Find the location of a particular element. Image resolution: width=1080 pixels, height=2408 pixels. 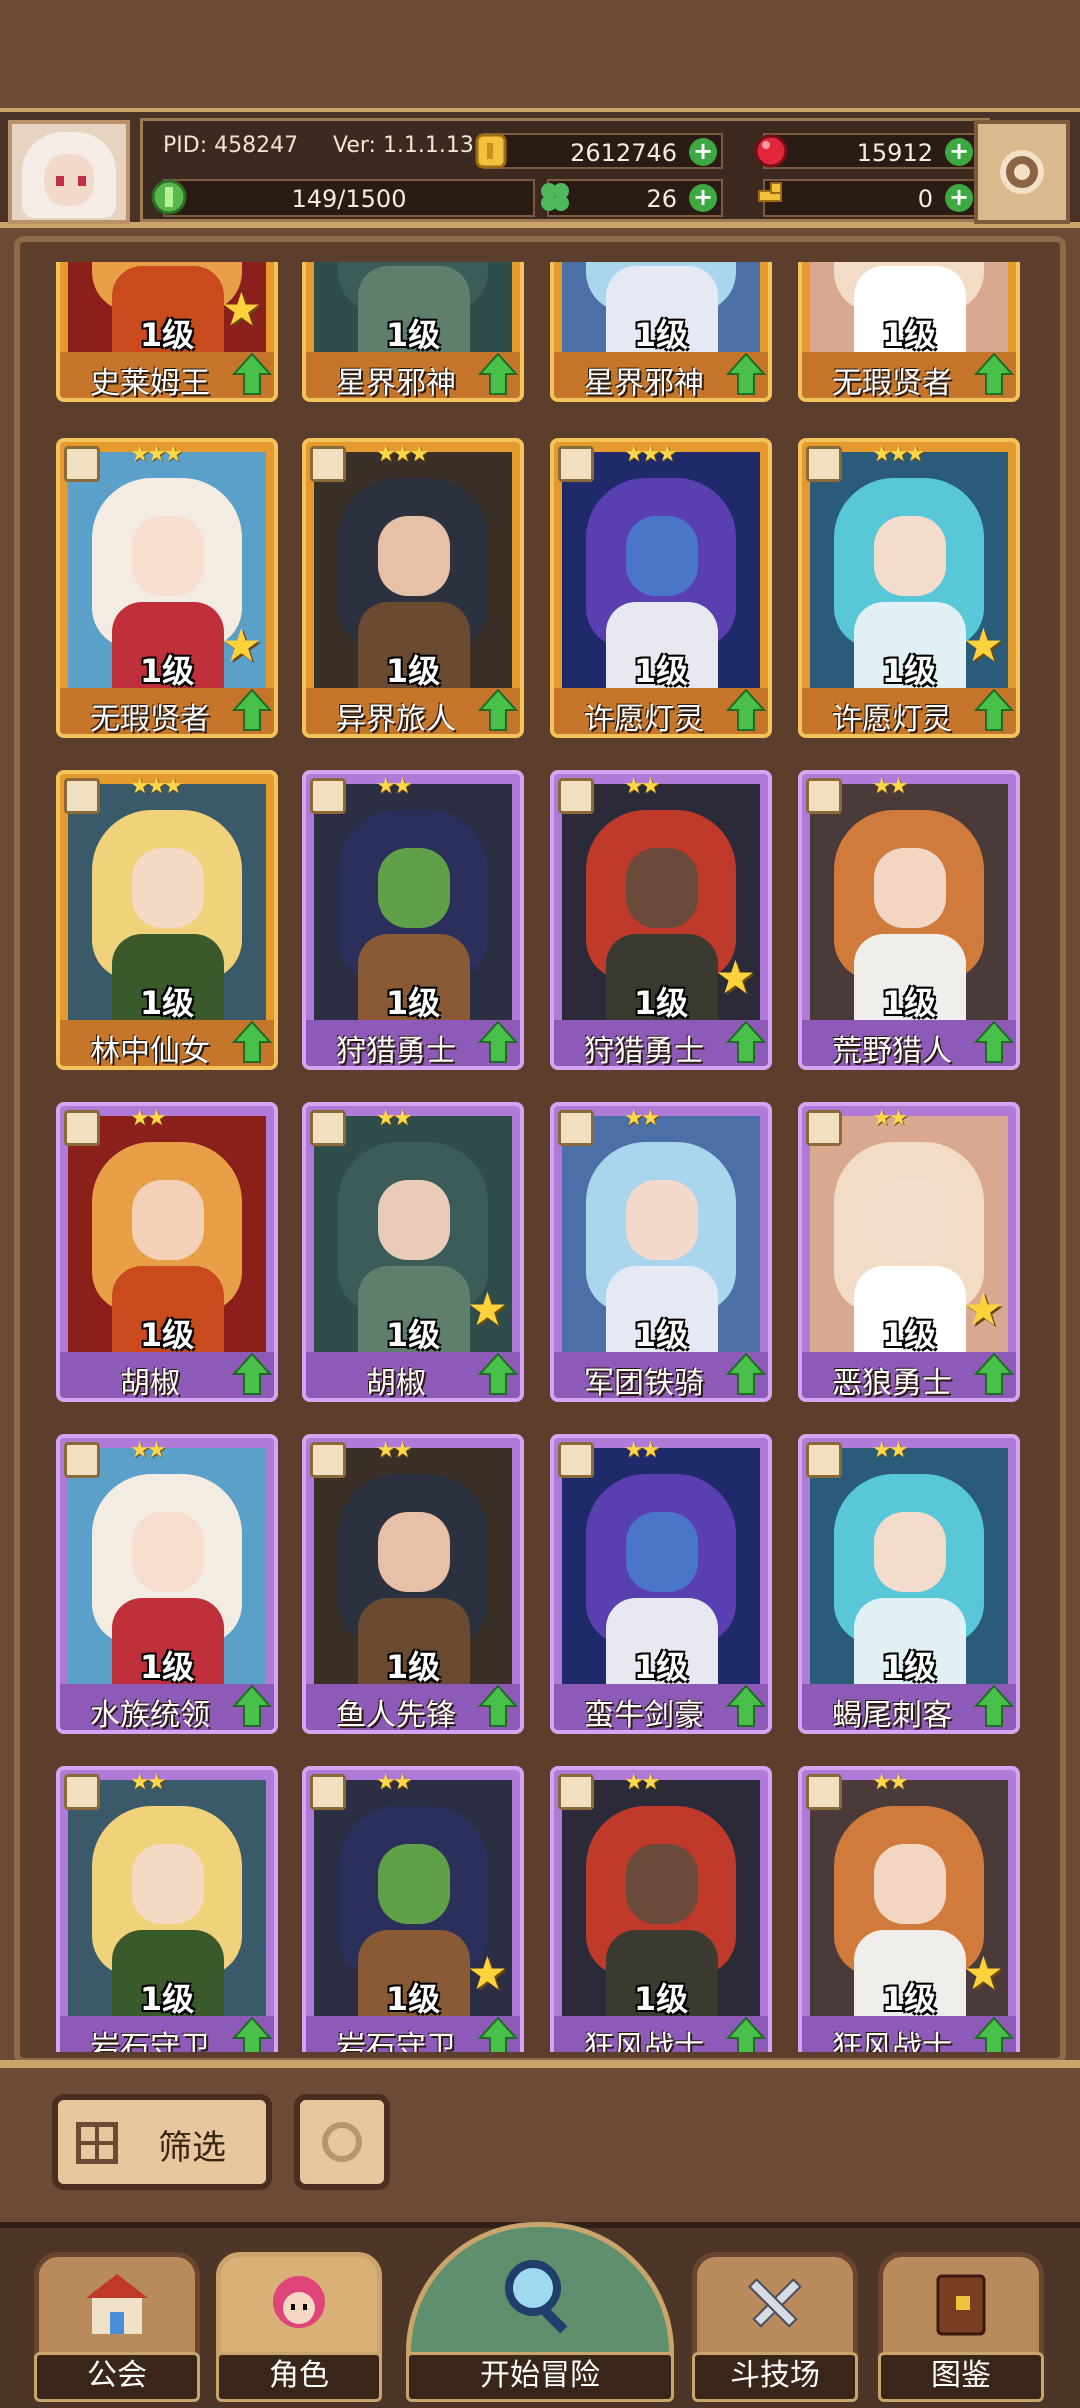

name-bar: 狂风战士 is located at coordinates (909, 2034).